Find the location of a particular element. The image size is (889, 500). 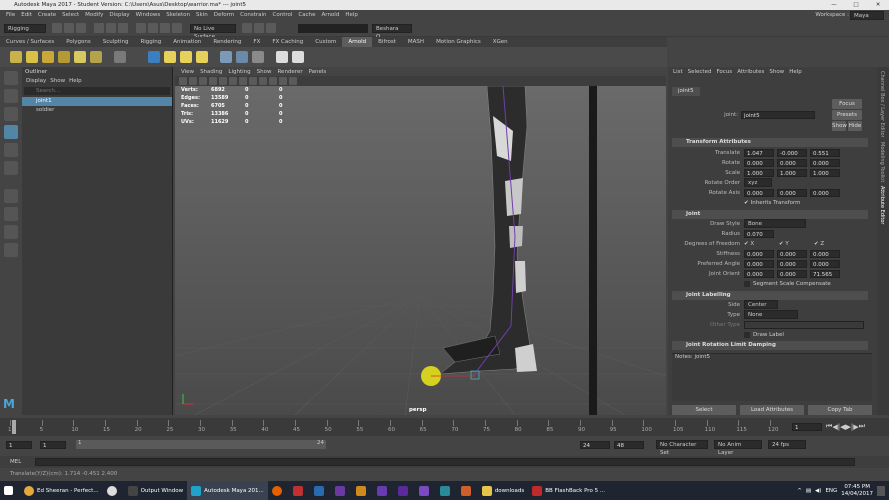

menu-windows: Windows is located at coordinates (148, 15).